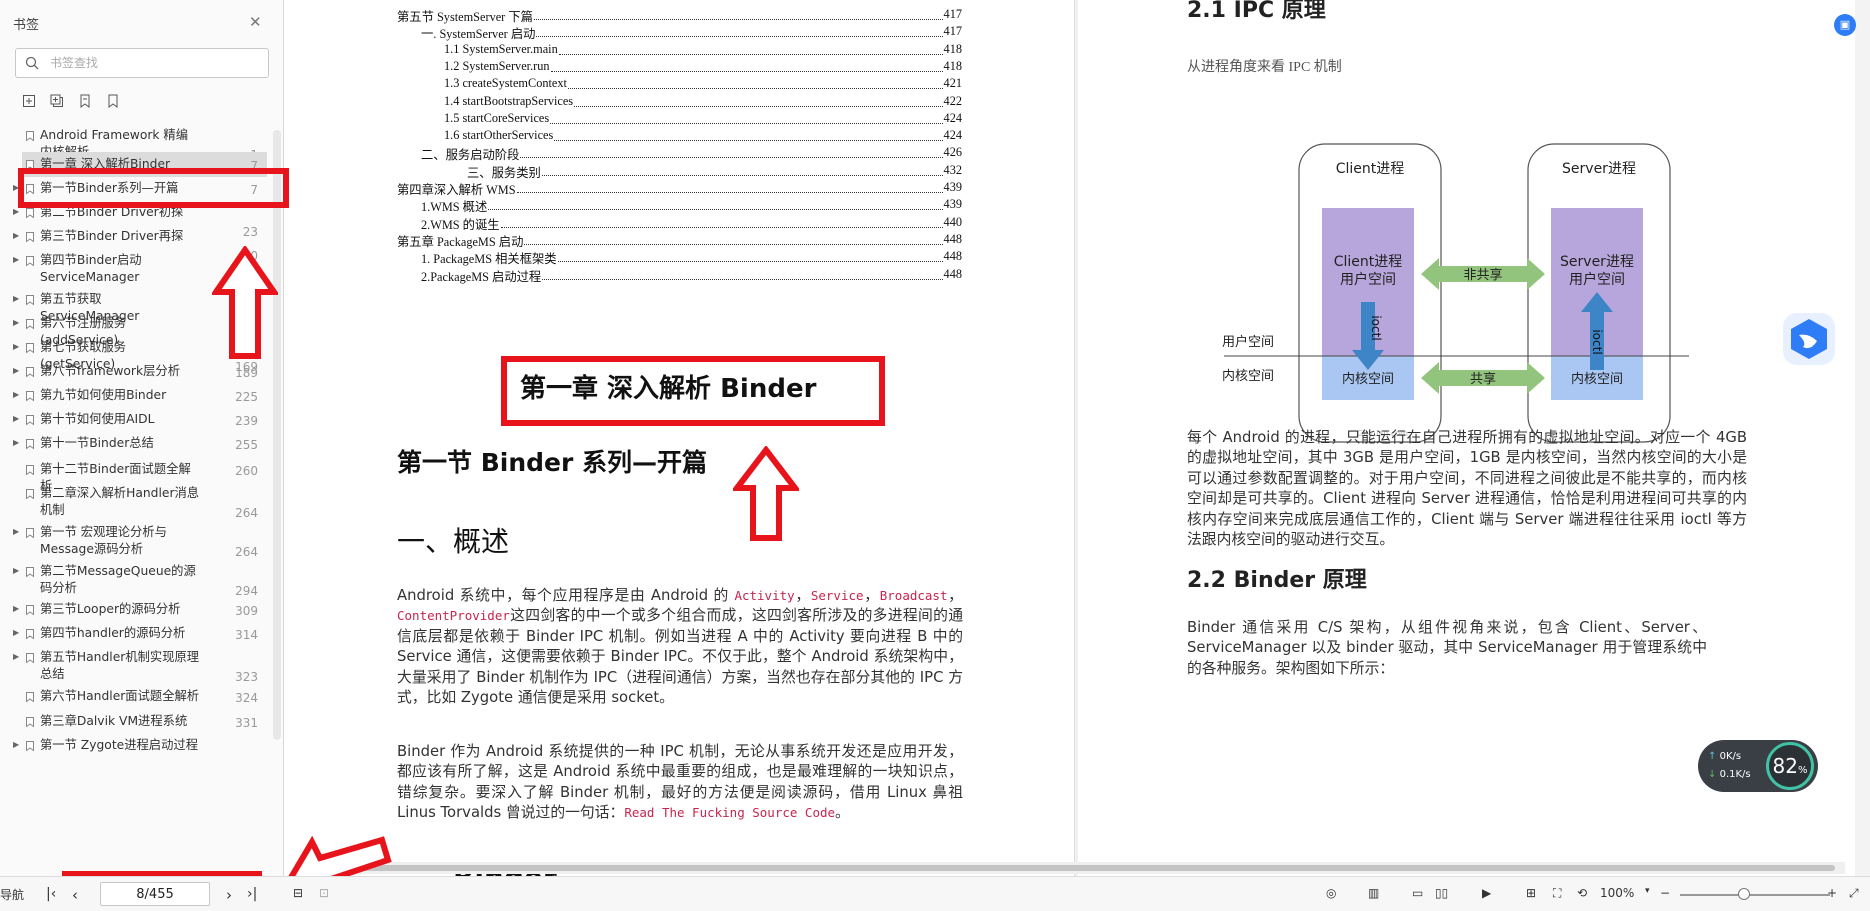  I want to click on toc-entry: 2.WMS 的诞生 440, so click(691, 224).